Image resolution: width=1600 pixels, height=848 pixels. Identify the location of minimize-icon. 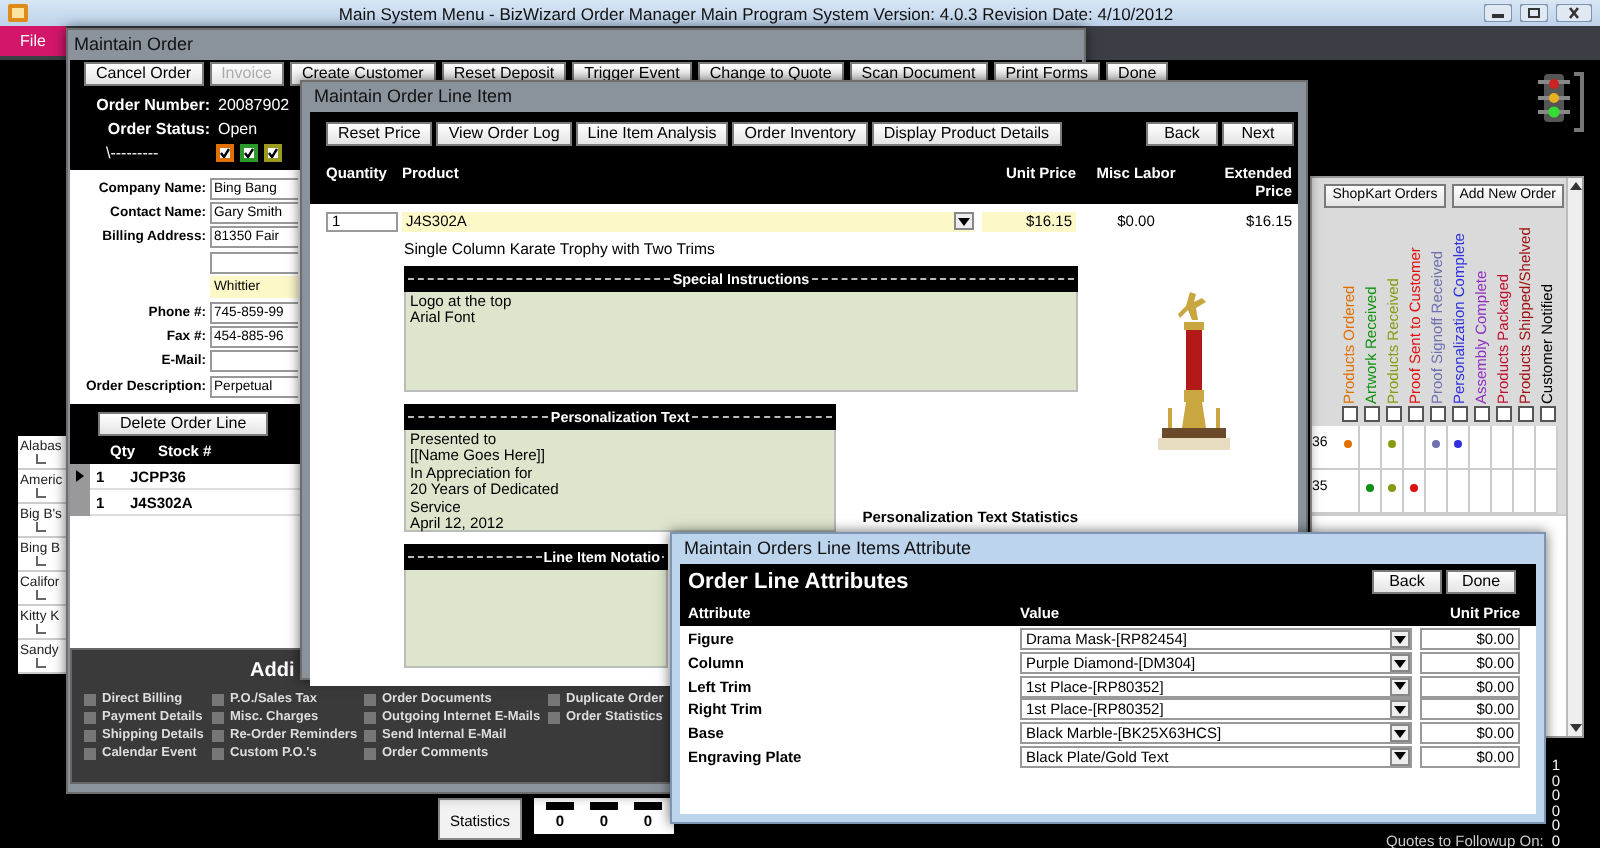
(1498, 13).